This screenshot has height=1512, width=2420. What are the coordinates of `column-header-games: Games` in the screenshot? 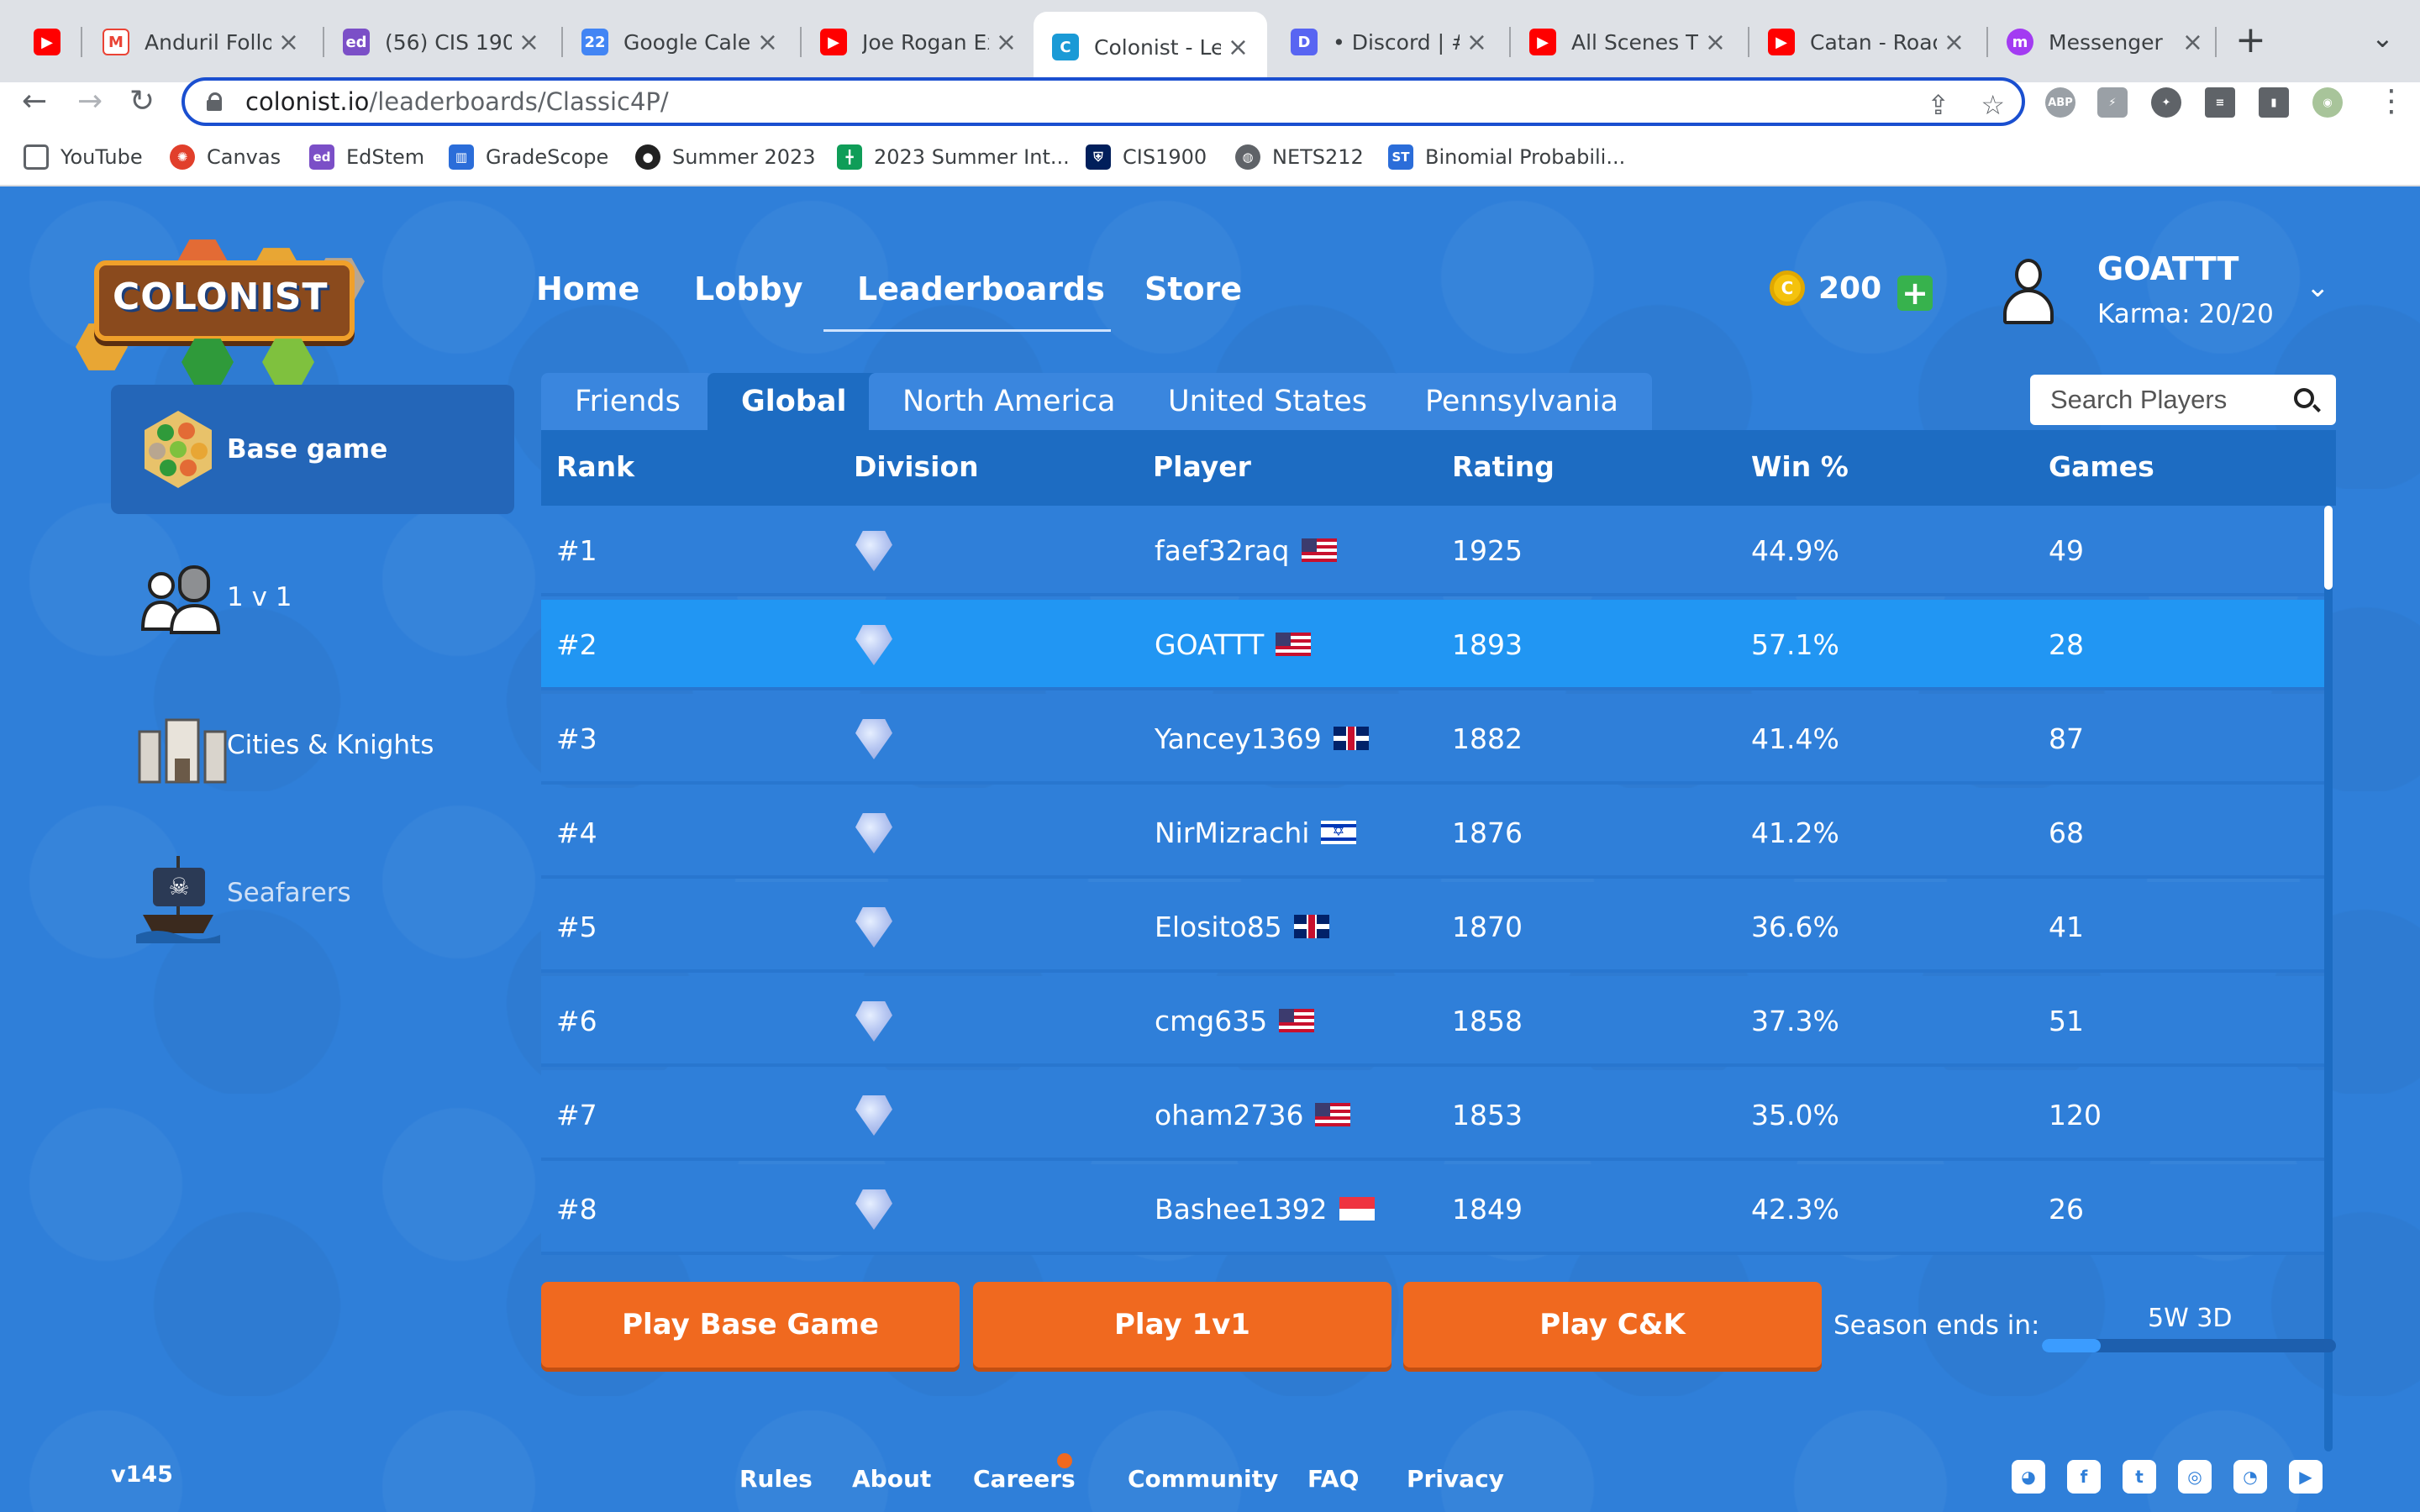 It's located at (2101, 466).